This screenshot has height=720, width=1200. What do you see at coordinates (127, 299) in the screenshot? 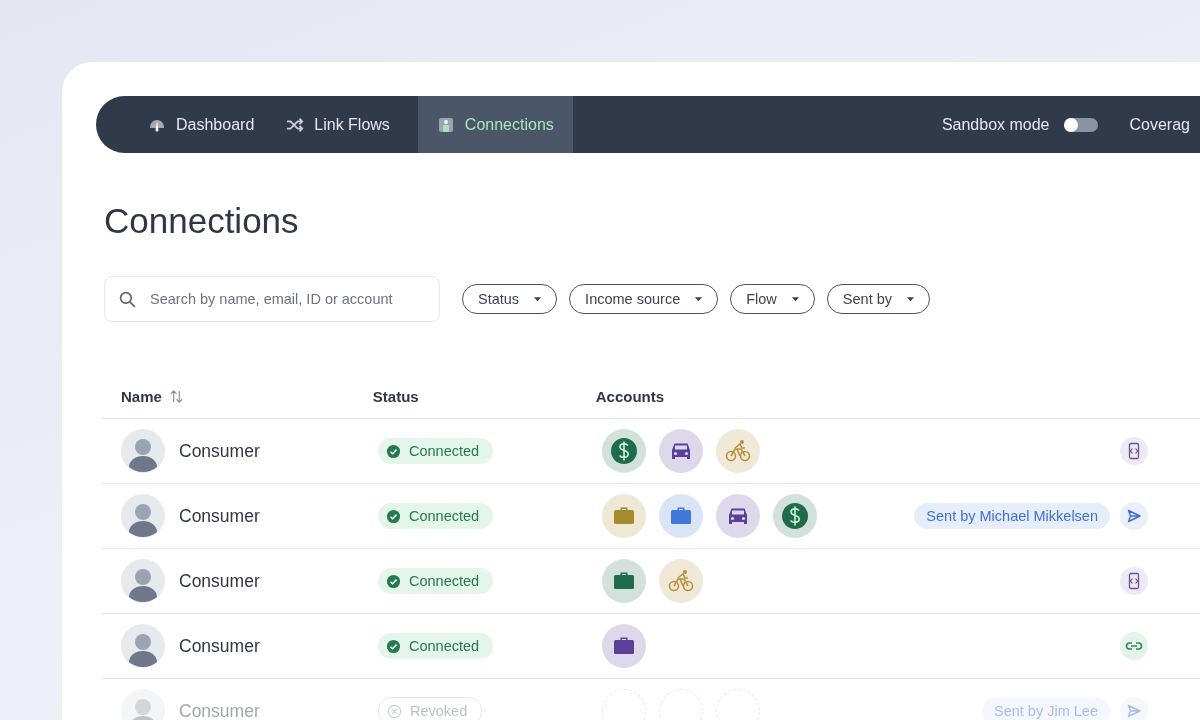
I see `search-icon` at bounding box center [127, 299].